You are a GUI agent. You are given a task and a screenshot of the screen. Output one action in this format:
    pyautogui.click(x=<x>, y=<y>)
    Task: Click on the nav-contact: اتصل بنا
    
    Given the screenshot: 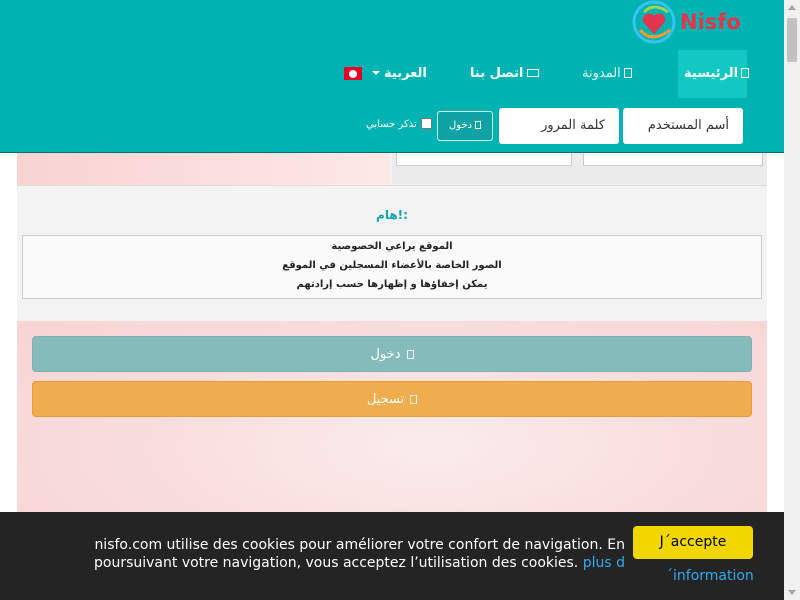 What is the action you would take?
    pyautogui.click(x=505, y=74)
    